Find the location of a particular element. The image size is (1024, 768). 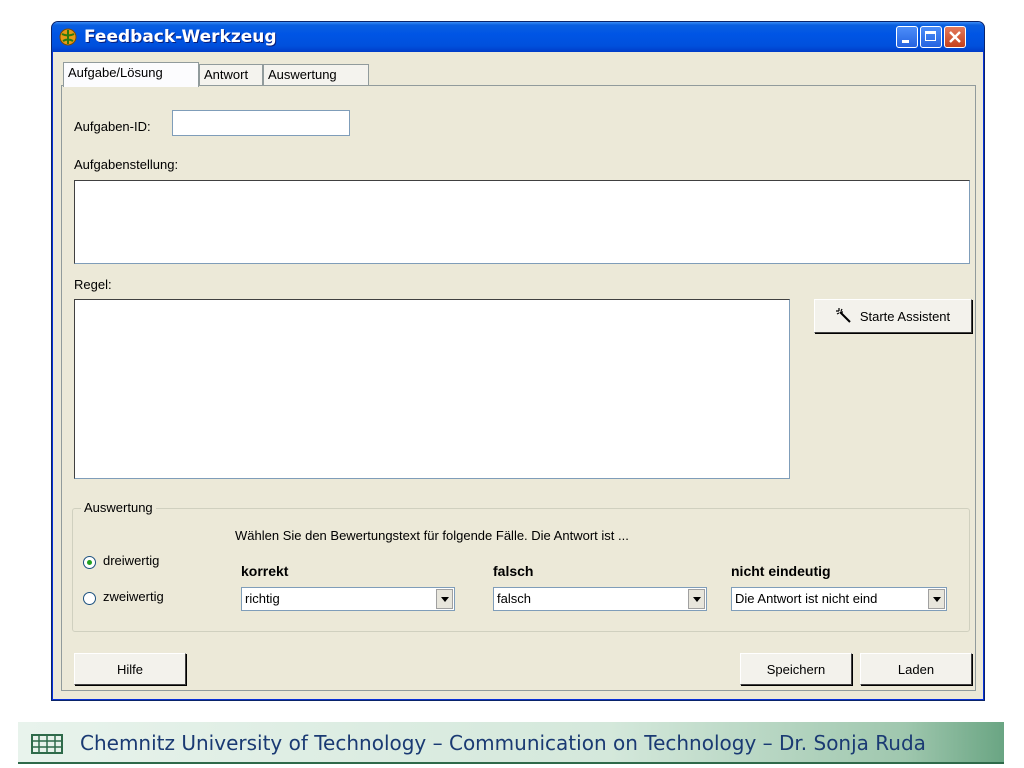

close-icon is located at coordinates (955, 37).